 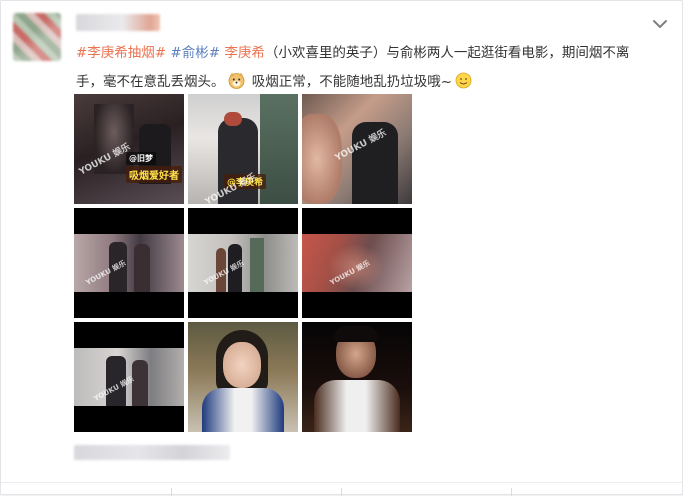 What do you see at coordinates (463, 80) in the screenshot?
I see `smile-emoji-icon` at bounding box center [463, 80].